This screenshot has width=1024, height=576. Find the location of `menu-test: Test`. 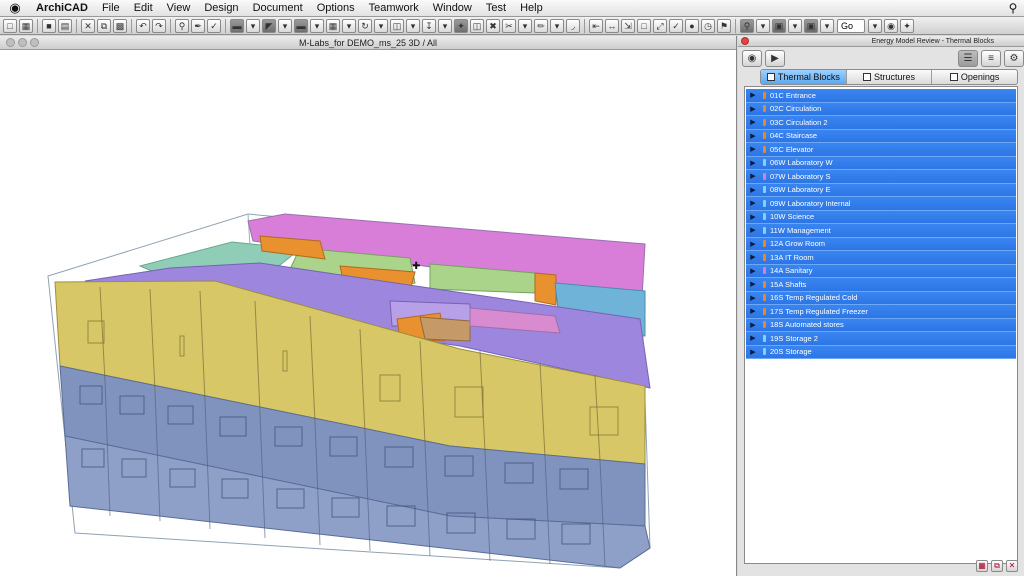

menu-test: Test is located at coordinates (496, 8).